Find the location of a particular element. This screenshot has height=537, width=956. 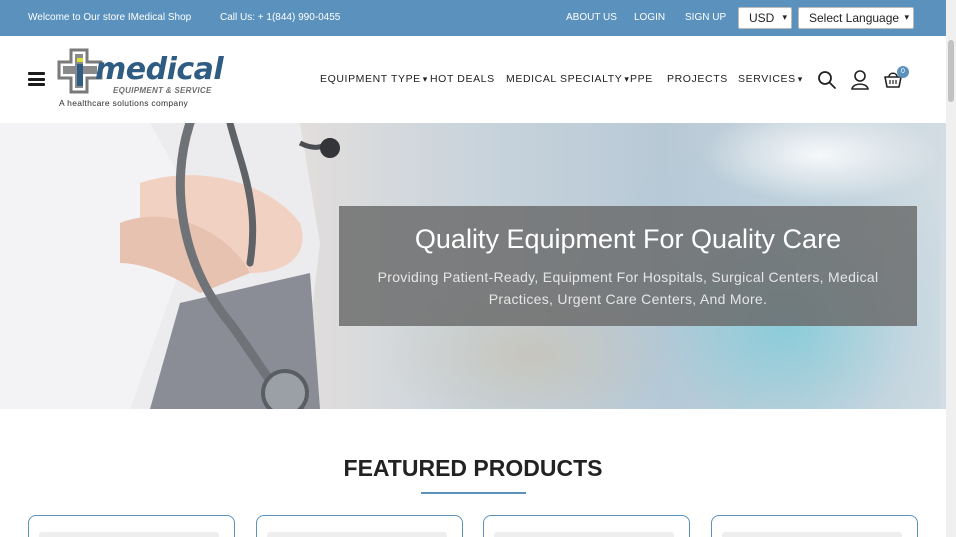

nav-equipment-type: EQUIPMENT TYPE ▾ is located at coordinates (374, 79).